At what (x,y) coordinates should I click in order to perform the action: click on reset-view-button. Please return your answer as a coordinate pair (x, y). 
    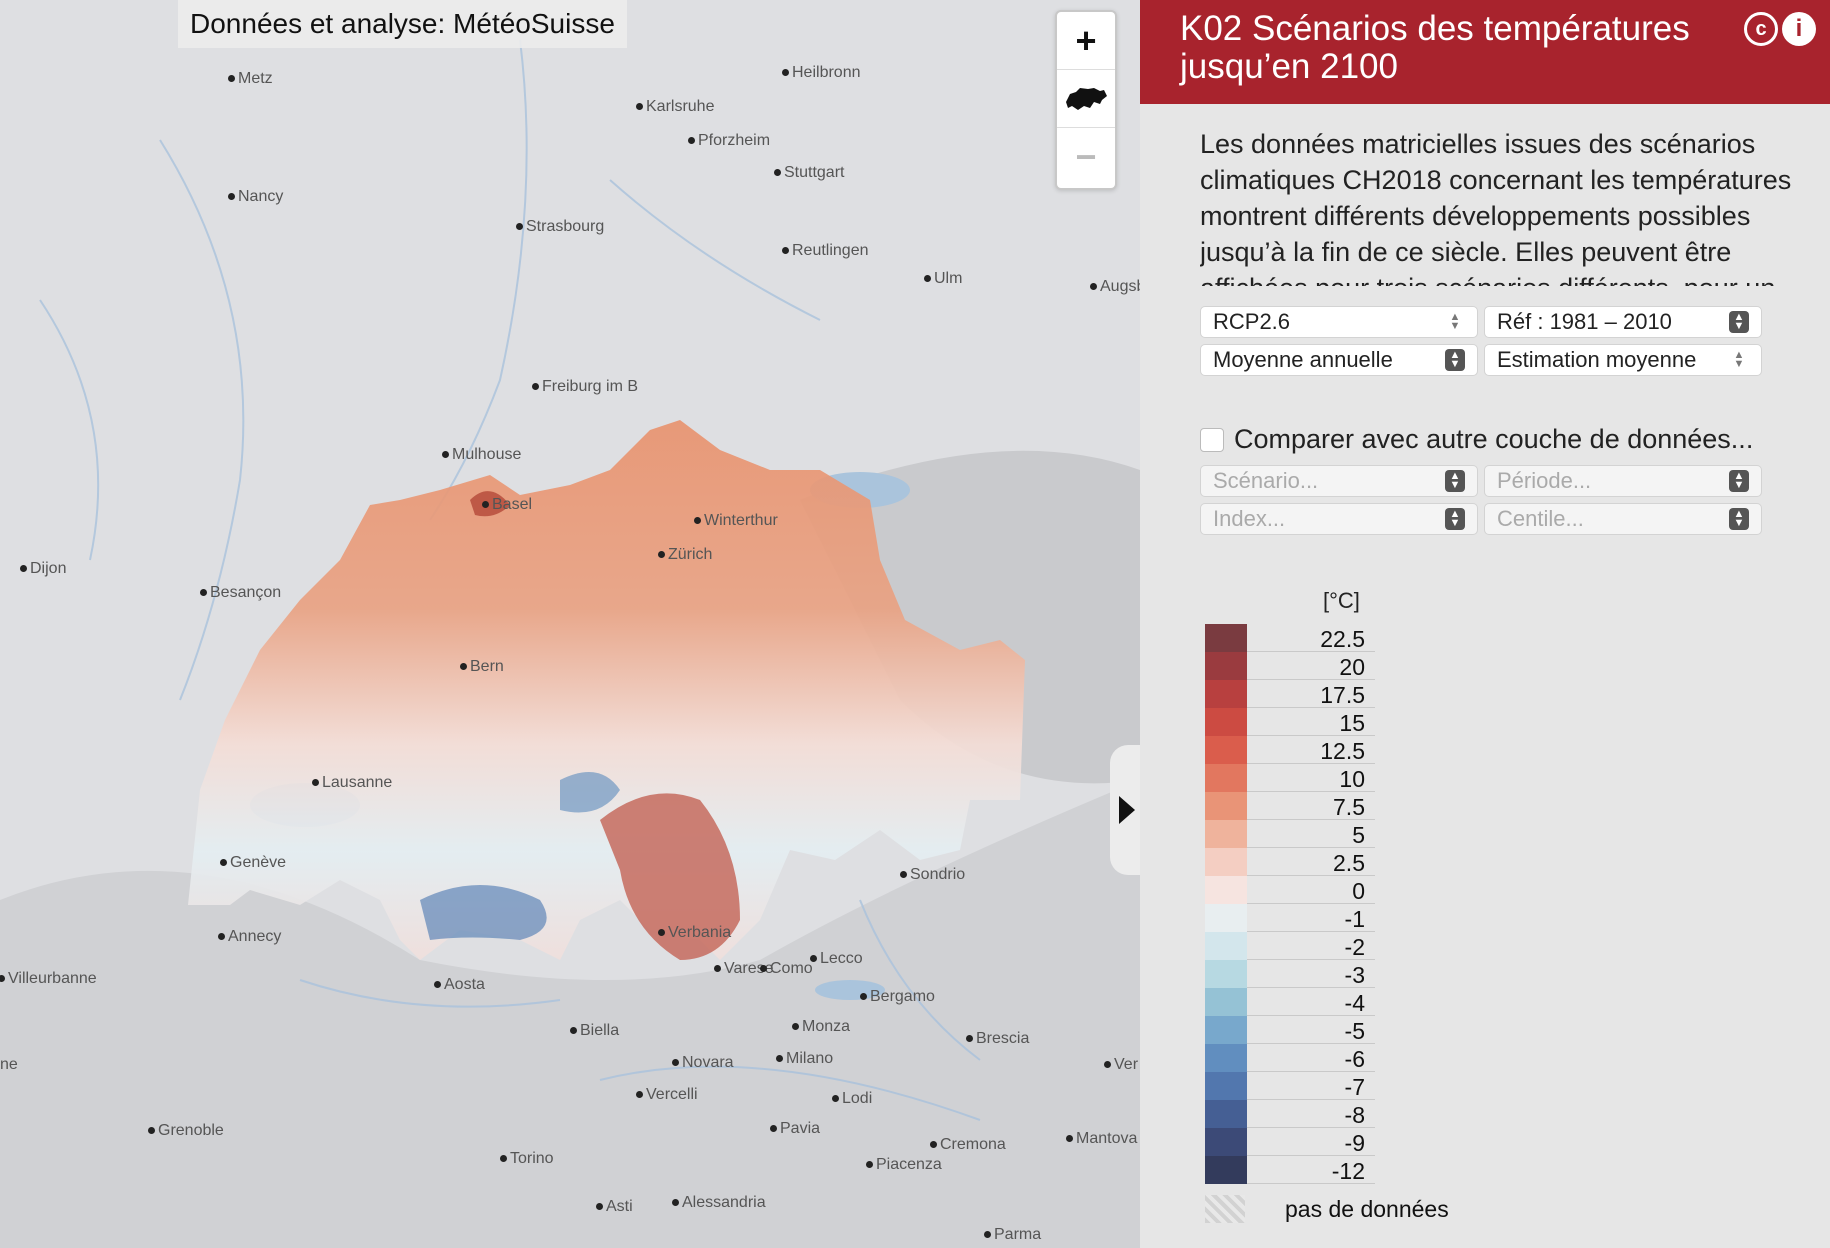
    Looking at the image, I should click on (1086, 99).